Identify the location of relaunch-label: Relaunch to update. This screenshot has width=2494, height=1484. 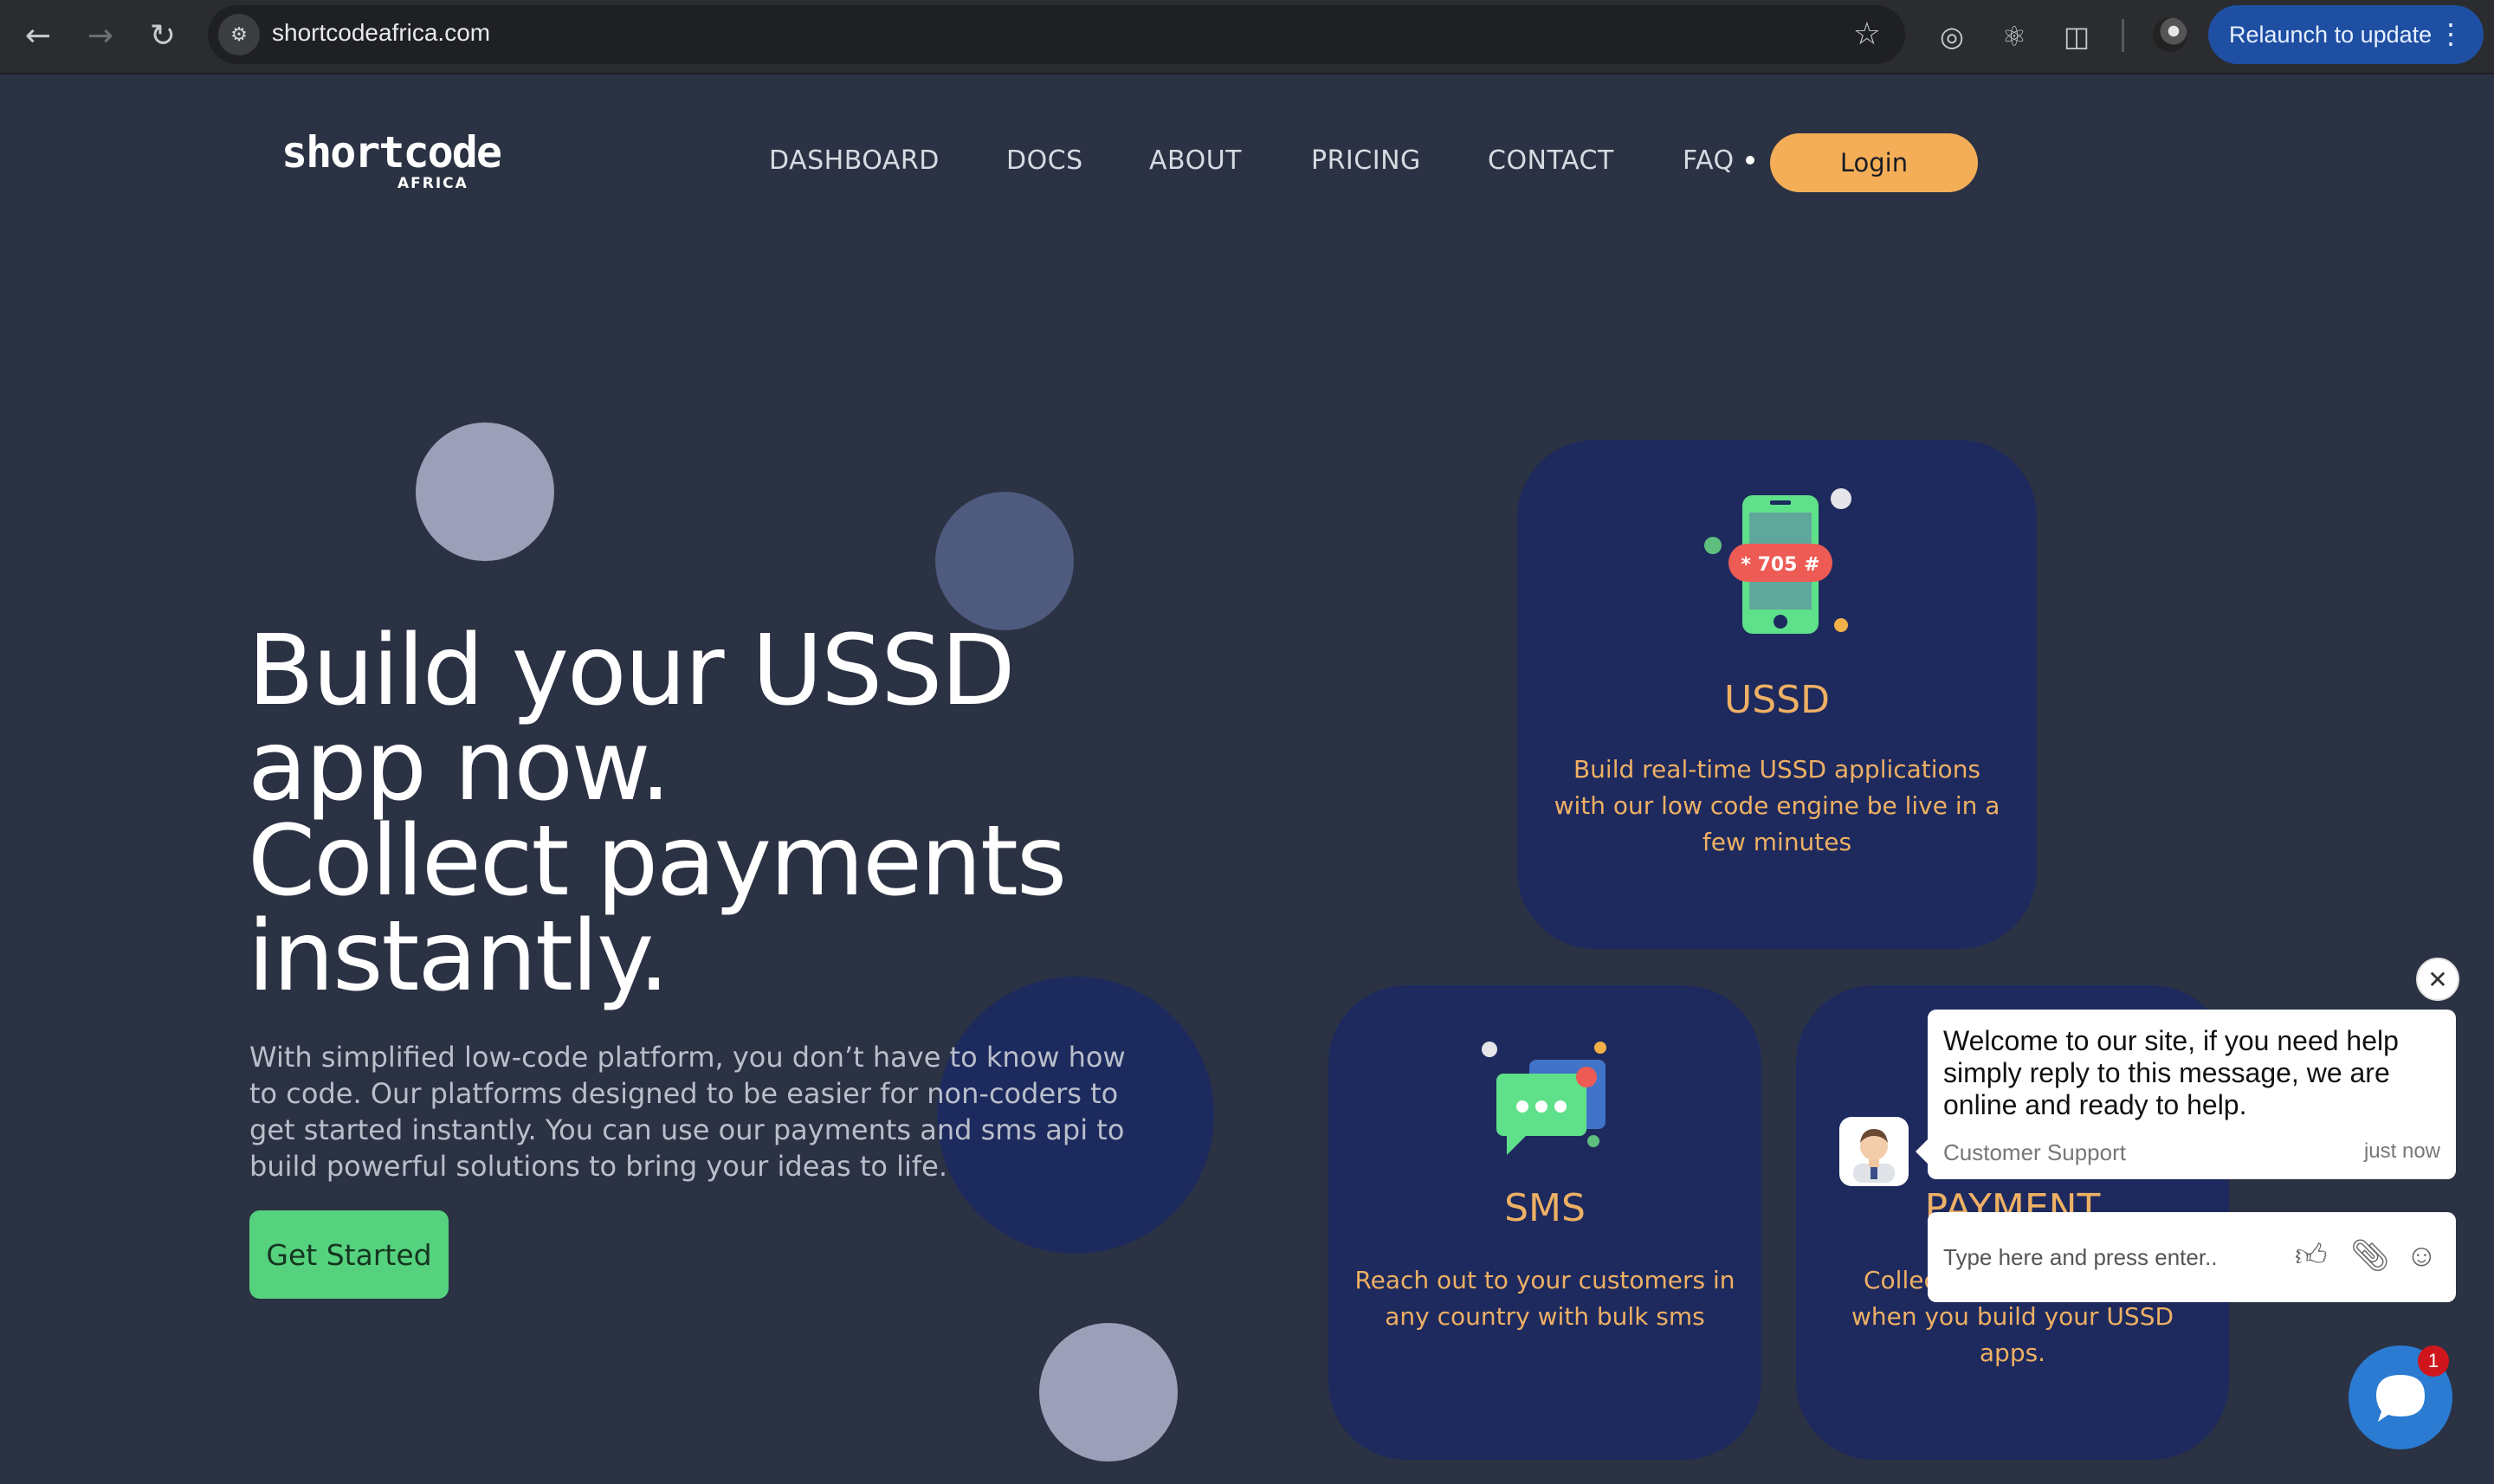
(2331, 34).